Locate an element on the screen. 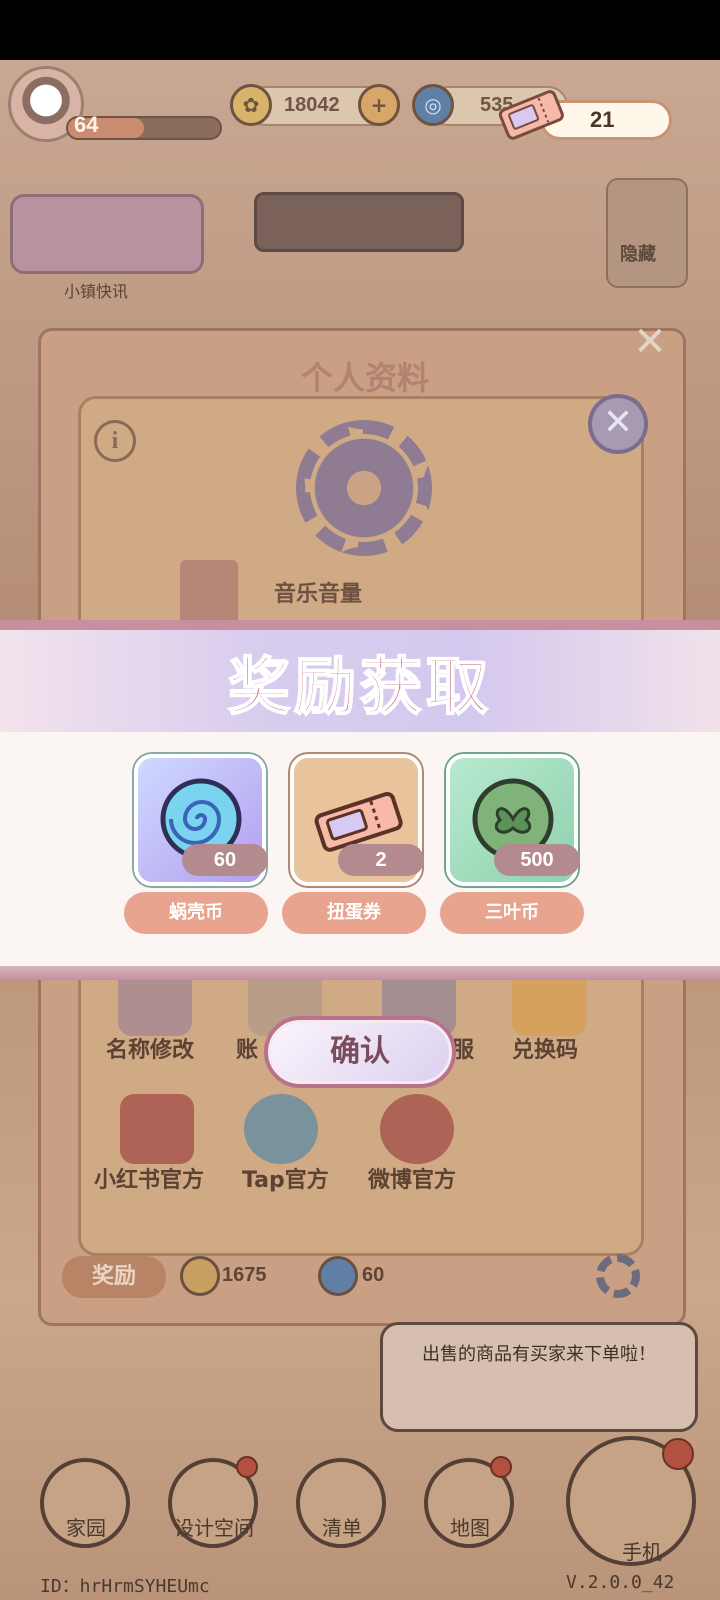  add-coin-icon: + is located at coordinates (379, 105).